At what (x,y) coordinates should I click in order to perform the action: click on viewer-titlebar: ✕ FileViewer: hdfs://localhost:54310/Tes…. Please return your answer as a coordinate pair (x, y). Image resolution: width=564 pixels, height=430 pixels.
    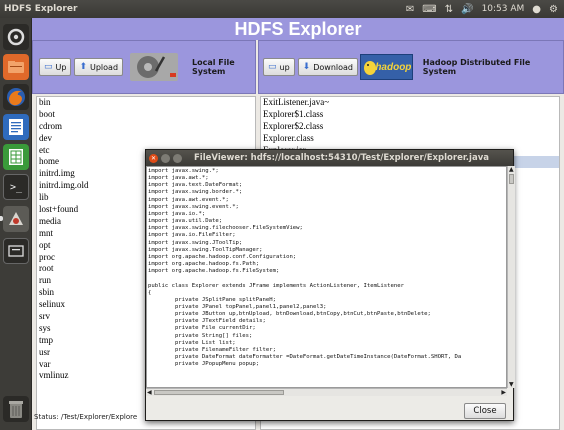
    Looking at the image, I should click on (329, 158).